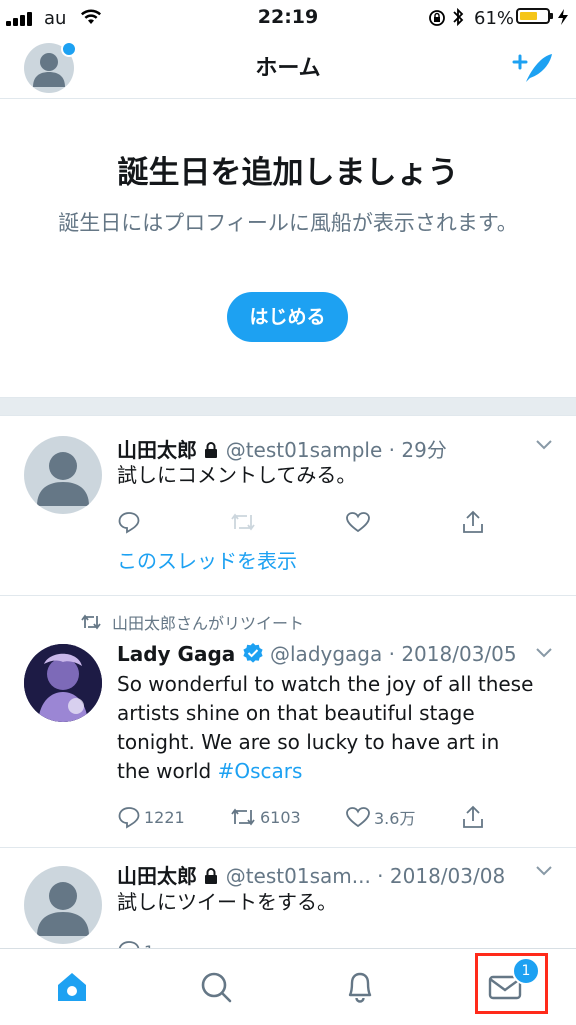  What do you see at coordinates (494, 18) in the screenshot?
I see `battery-percentage: 61%` at bounding box center [494, 18].